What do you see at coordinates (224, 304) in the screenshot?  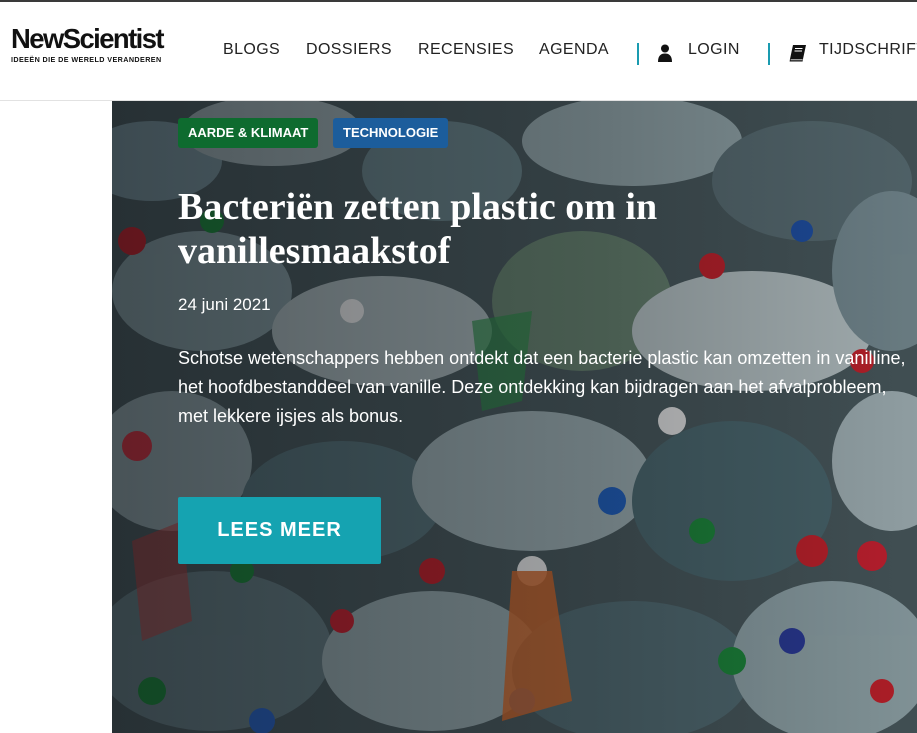 I see `article-date: 24 juni 2021` at bounding box center [224, 304].